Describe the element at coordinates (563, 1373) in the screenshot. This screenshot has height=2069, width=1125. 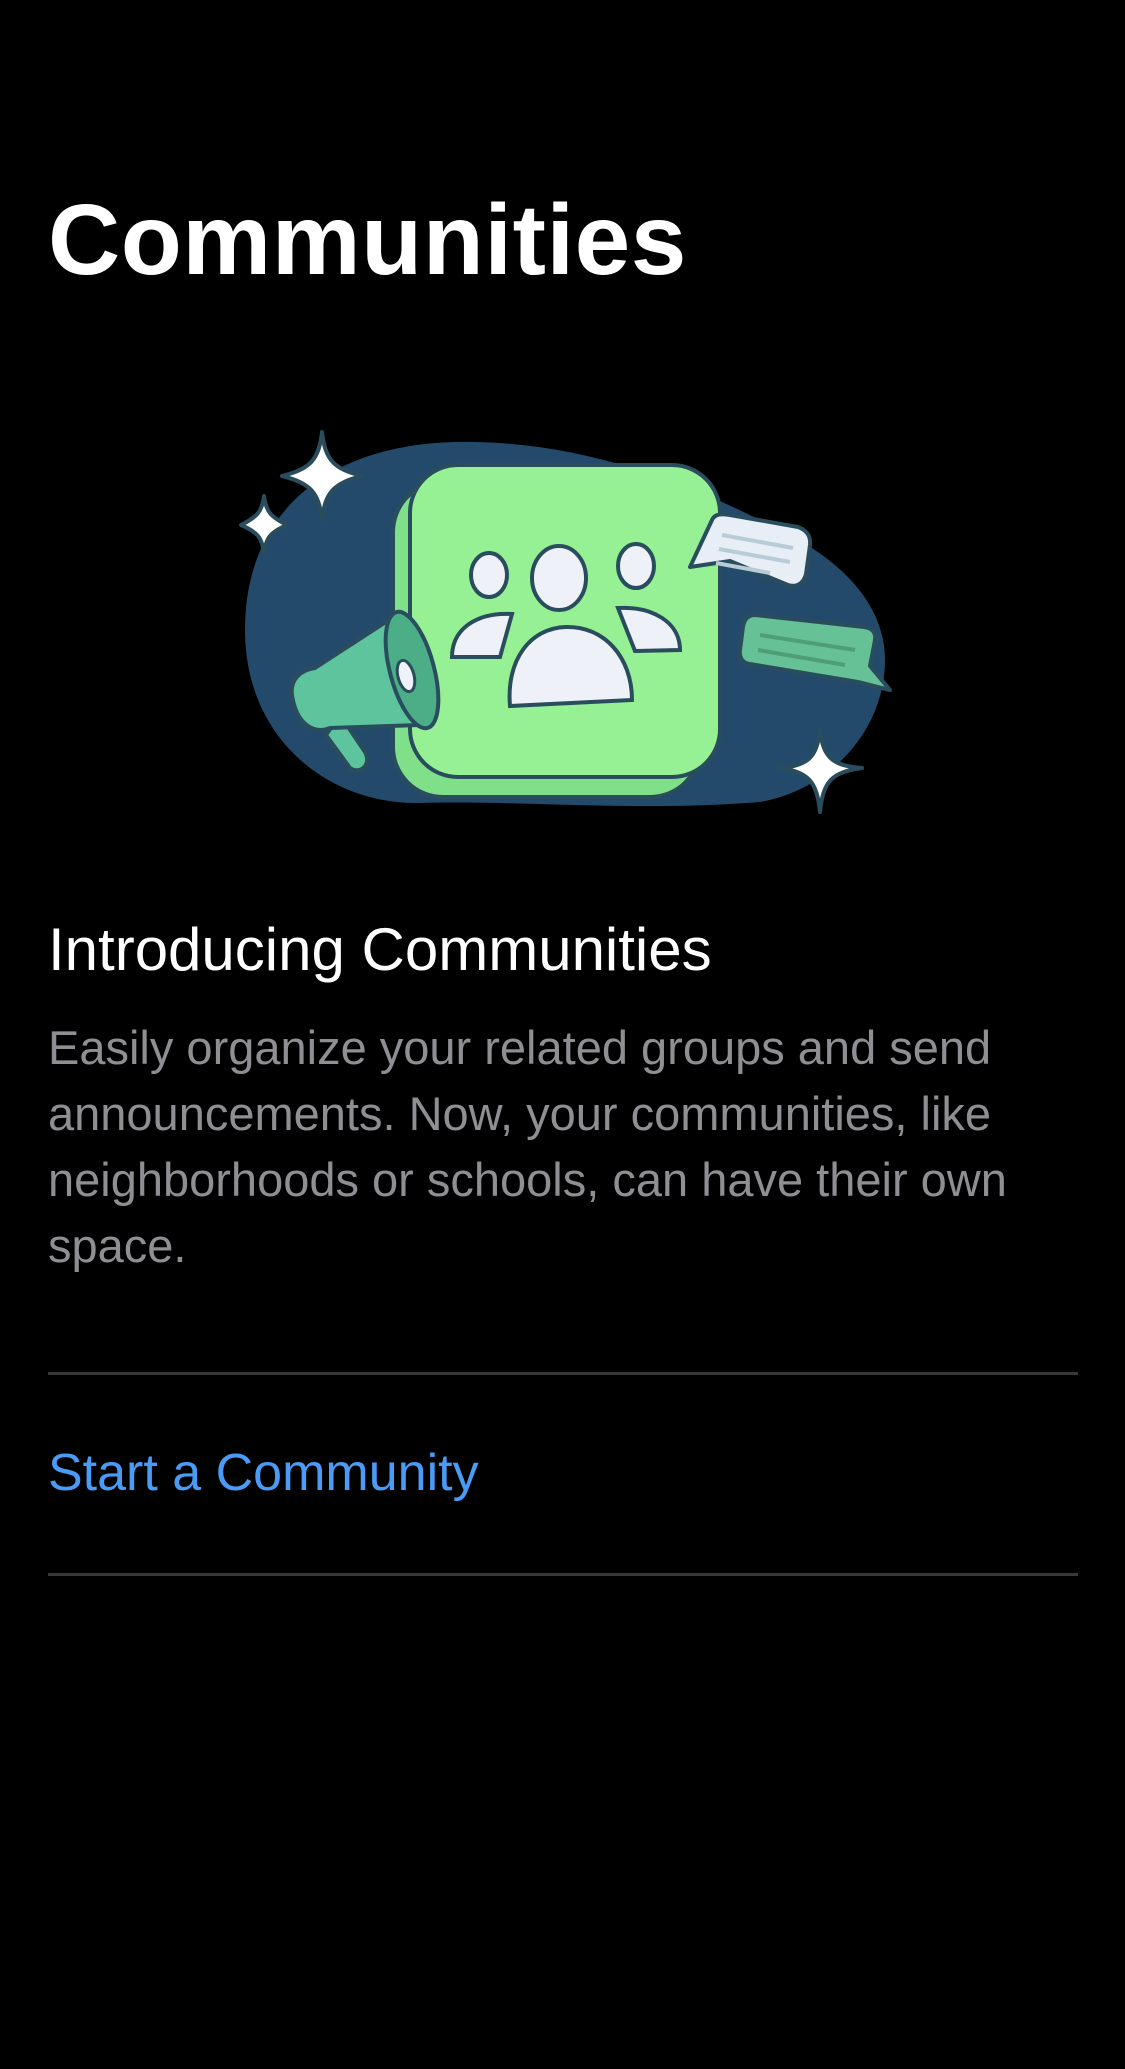
I see `divider-top` at that location.